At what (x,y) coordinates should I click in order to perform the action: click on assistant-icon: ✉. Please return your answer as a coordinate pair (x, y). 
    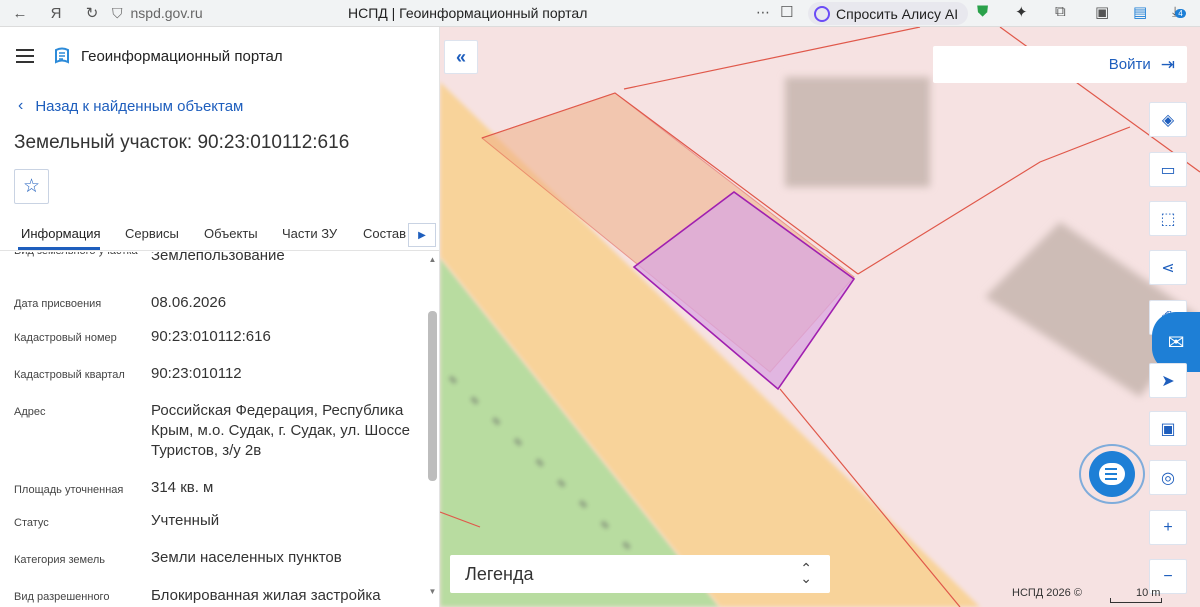
    Looking at the image, I should click on (1176, 342).